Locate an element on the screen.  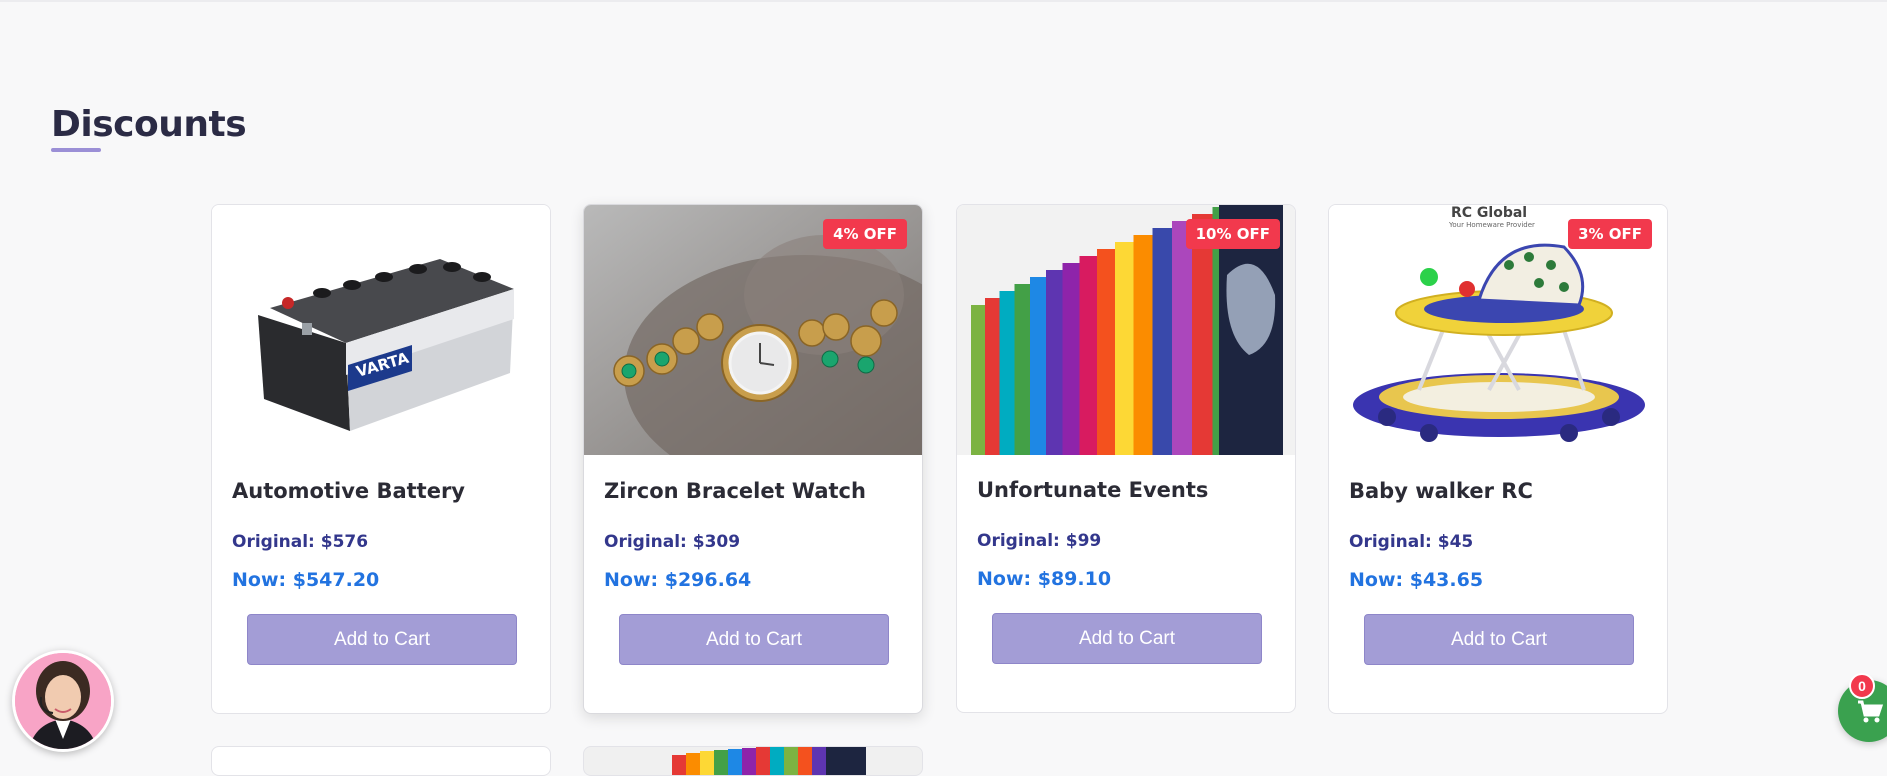
discounted-price: Now: $296.64 is located at coordinates (678, 580).